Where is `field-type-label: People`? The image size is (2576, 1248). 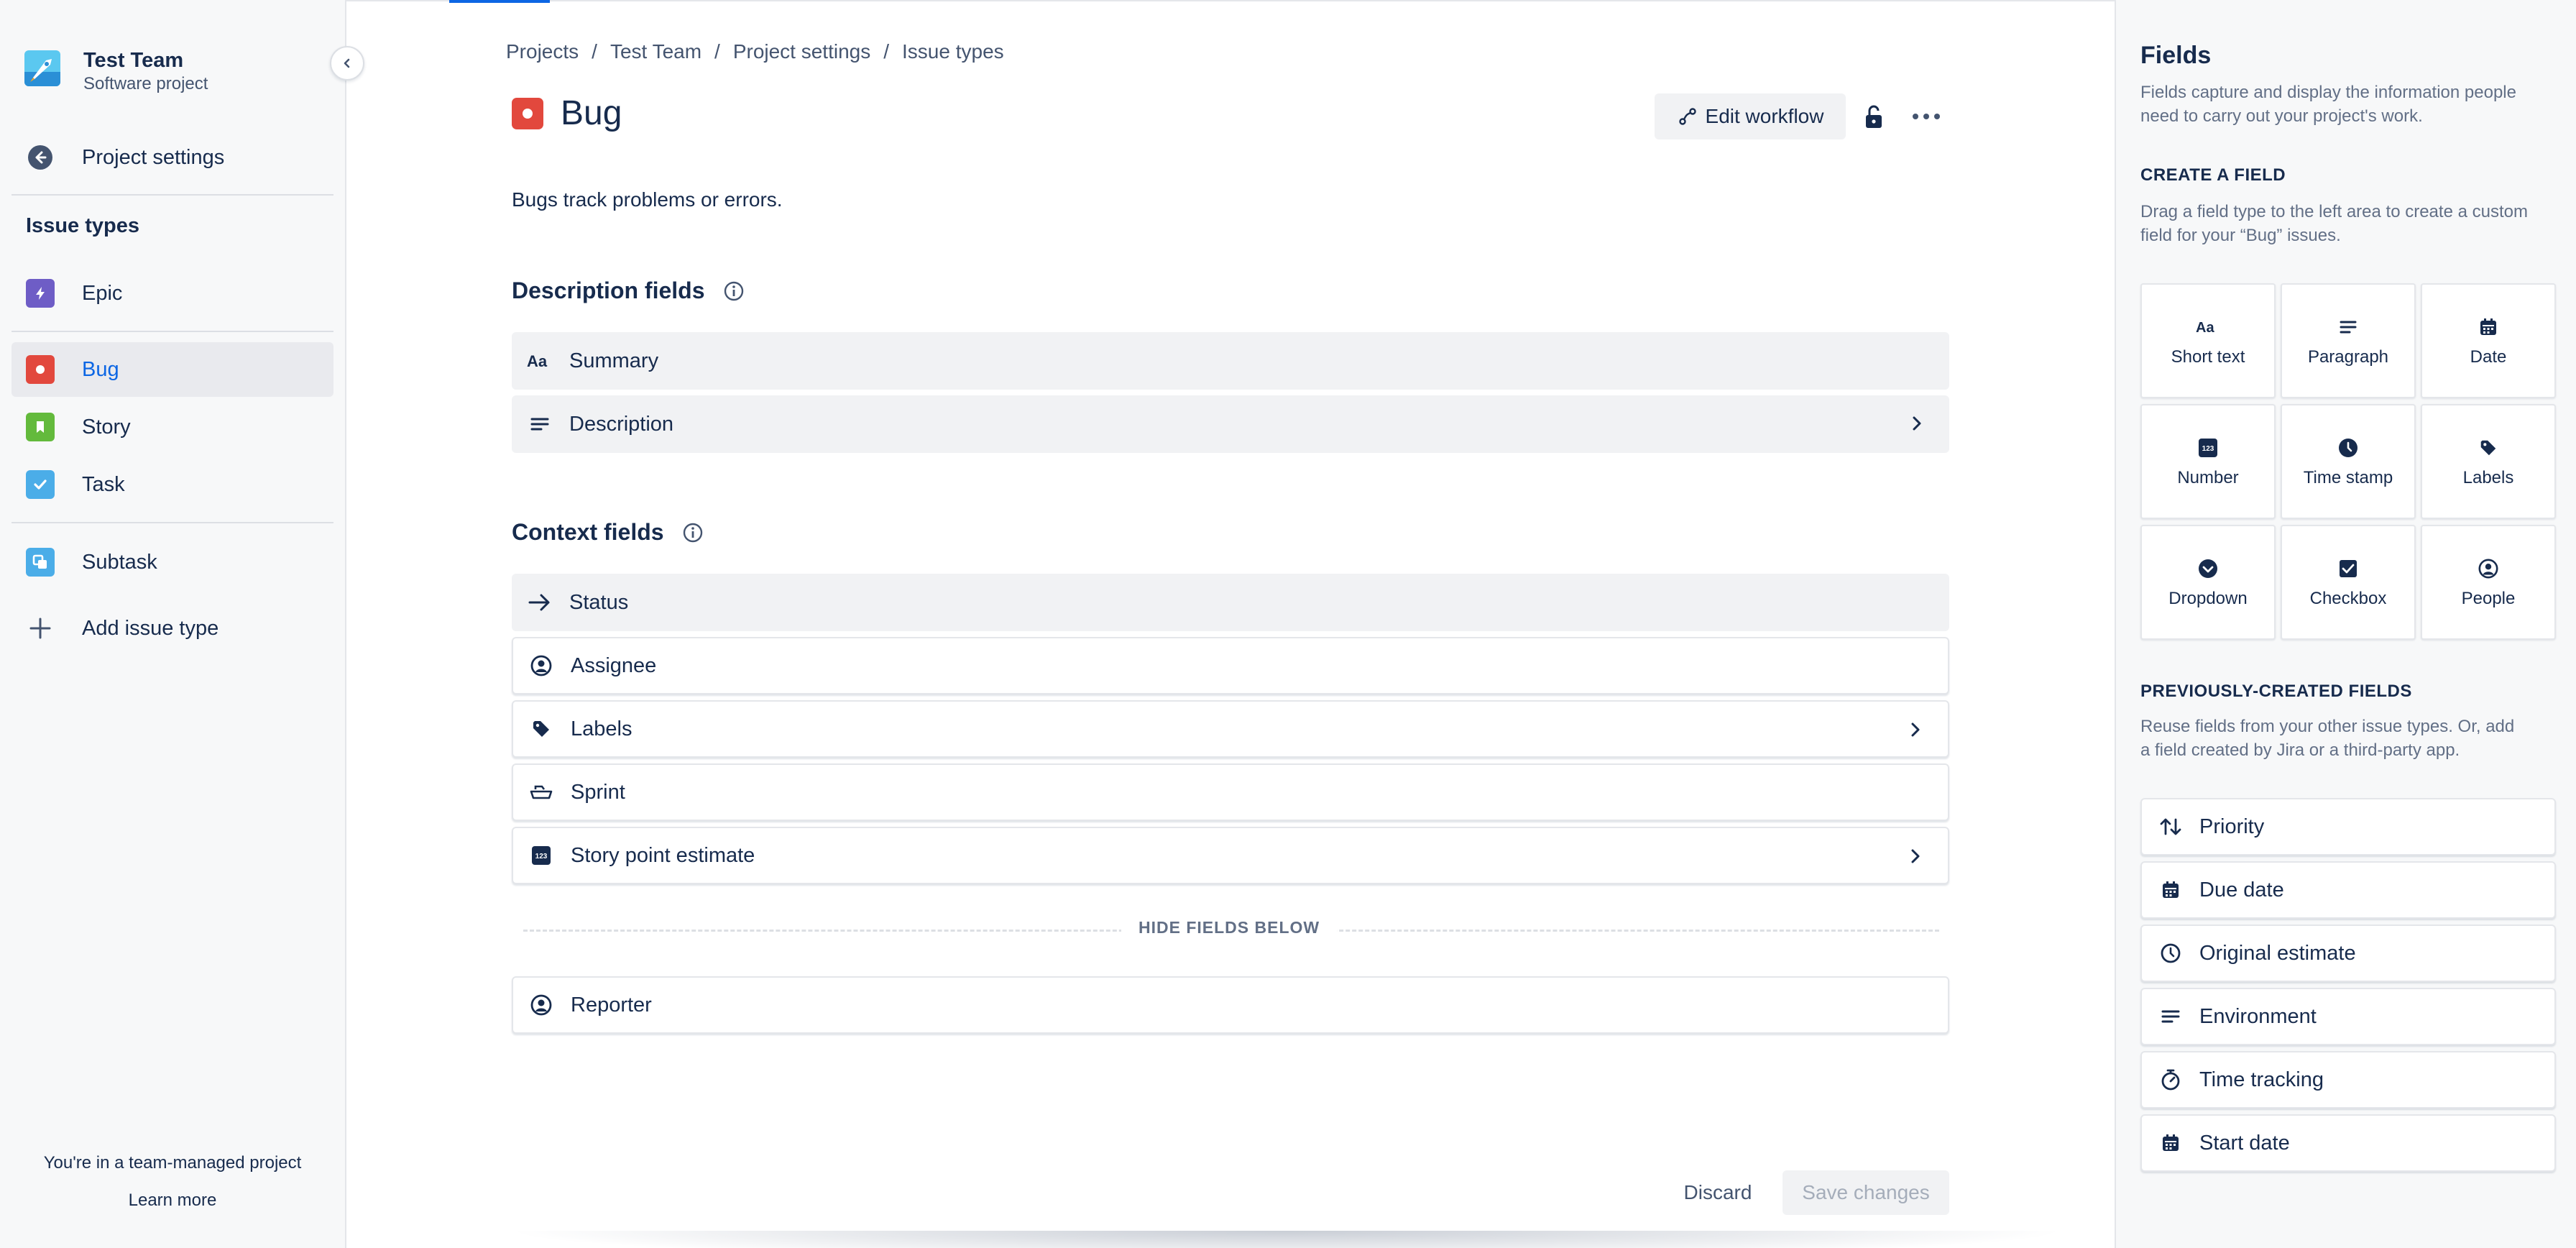 field-type-label: People is located at coordinates (2488, 598).